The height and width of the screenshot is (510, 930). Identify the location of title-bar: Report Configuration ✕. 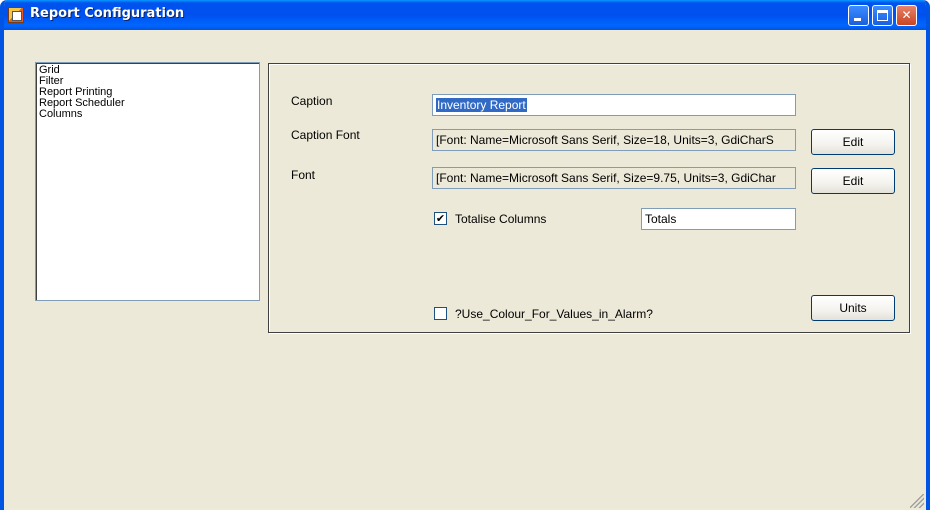
(465, 15).